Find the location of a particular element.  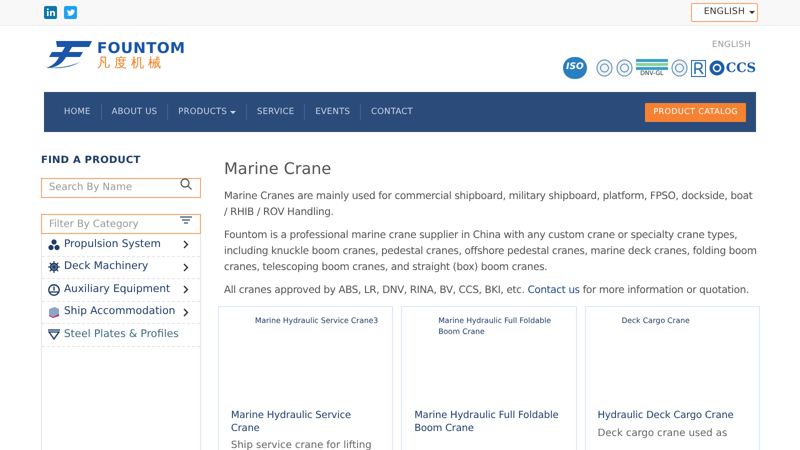

language-select: ENGLISH is located at coordinates (724, 12).